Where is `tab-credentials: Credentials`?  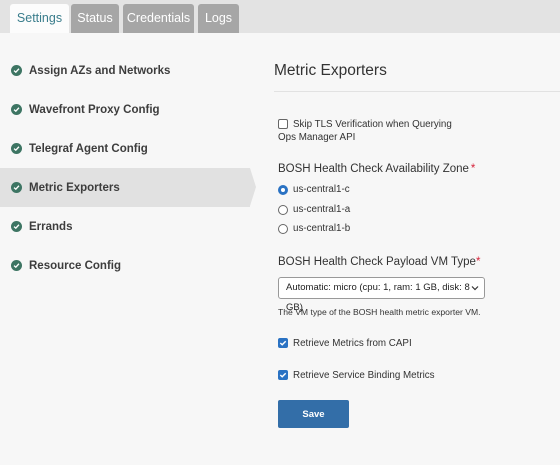
tab-credentials: Credentials is located at coordinates (158, 18).